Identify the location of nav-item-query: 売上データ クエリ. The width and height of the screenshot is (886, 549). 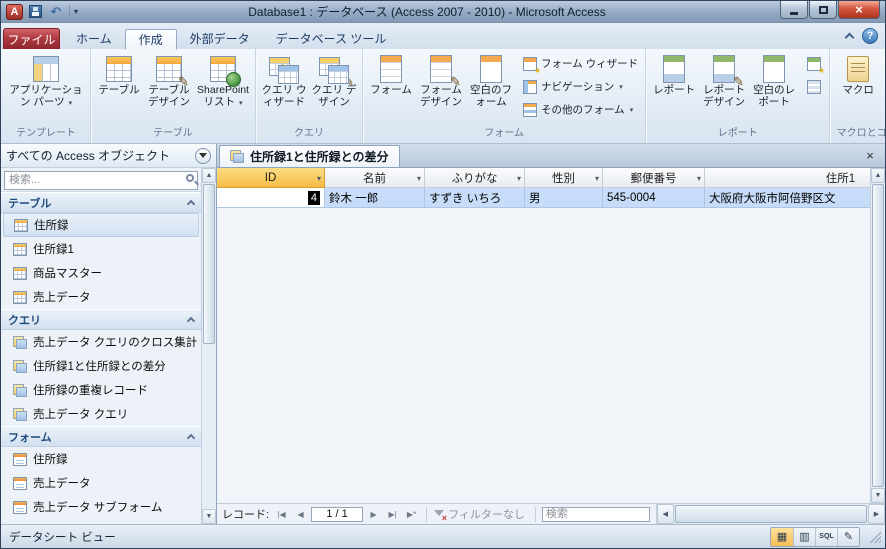
(101, 414).